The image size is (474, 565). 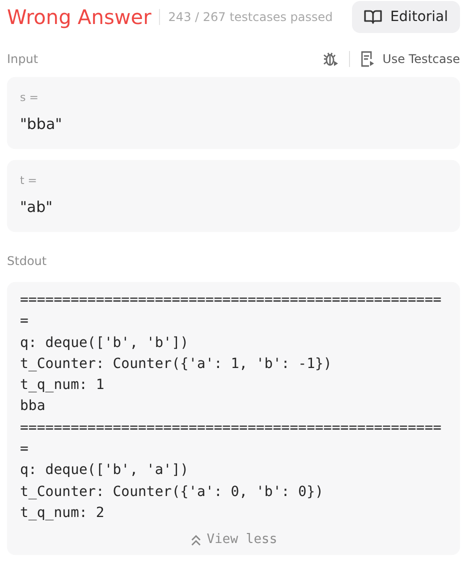 I want to click on book-icon, so click(x=373, y=17).